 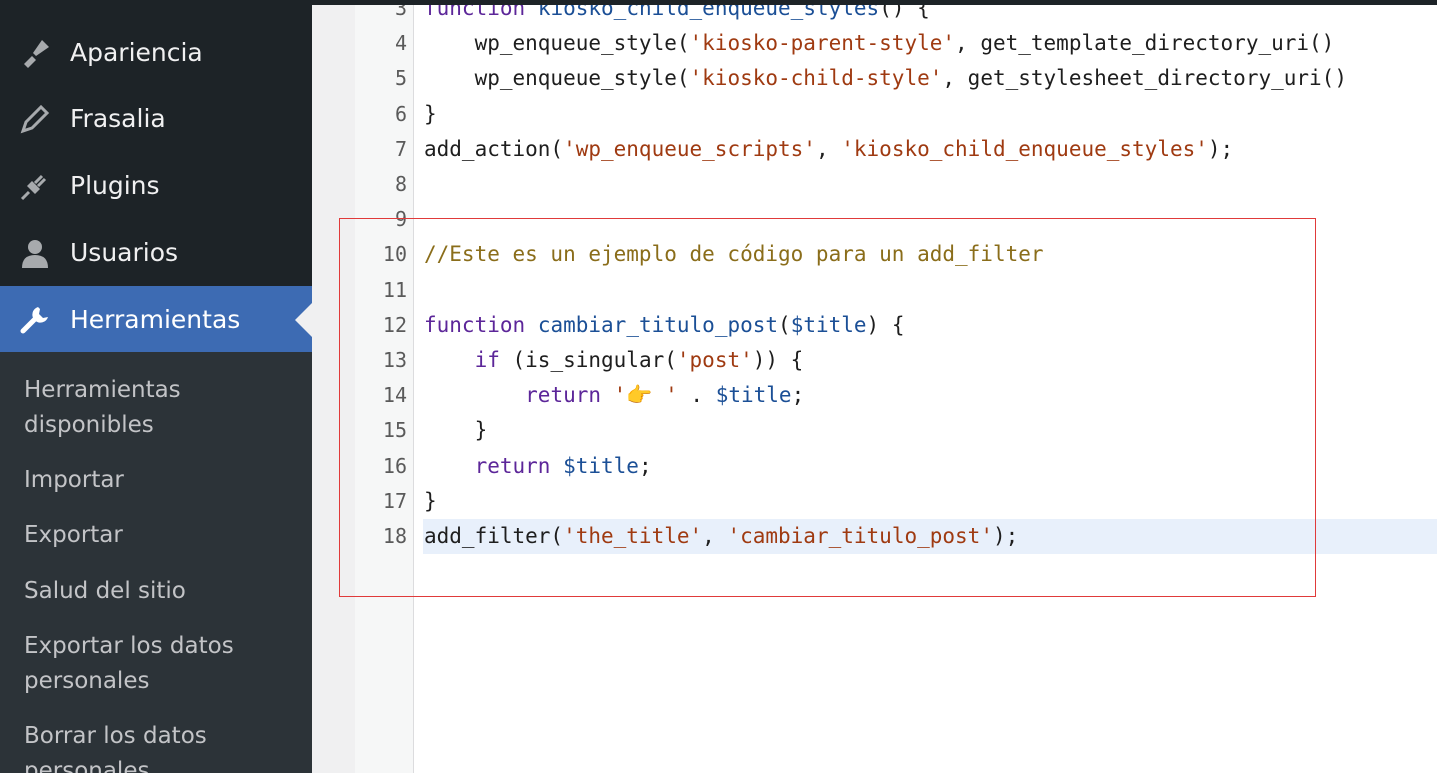 I want to click on code-line: 16 return $title;, so click(x=896, y=466).